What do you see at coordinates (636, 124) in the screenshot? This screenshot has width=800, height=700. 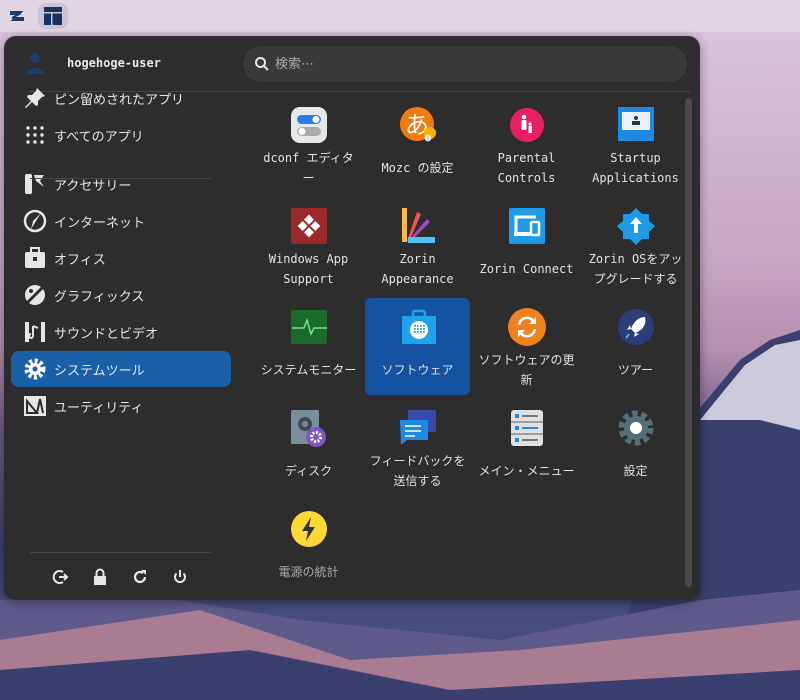 I see `startup-icon` at bounding box center [636, 124].